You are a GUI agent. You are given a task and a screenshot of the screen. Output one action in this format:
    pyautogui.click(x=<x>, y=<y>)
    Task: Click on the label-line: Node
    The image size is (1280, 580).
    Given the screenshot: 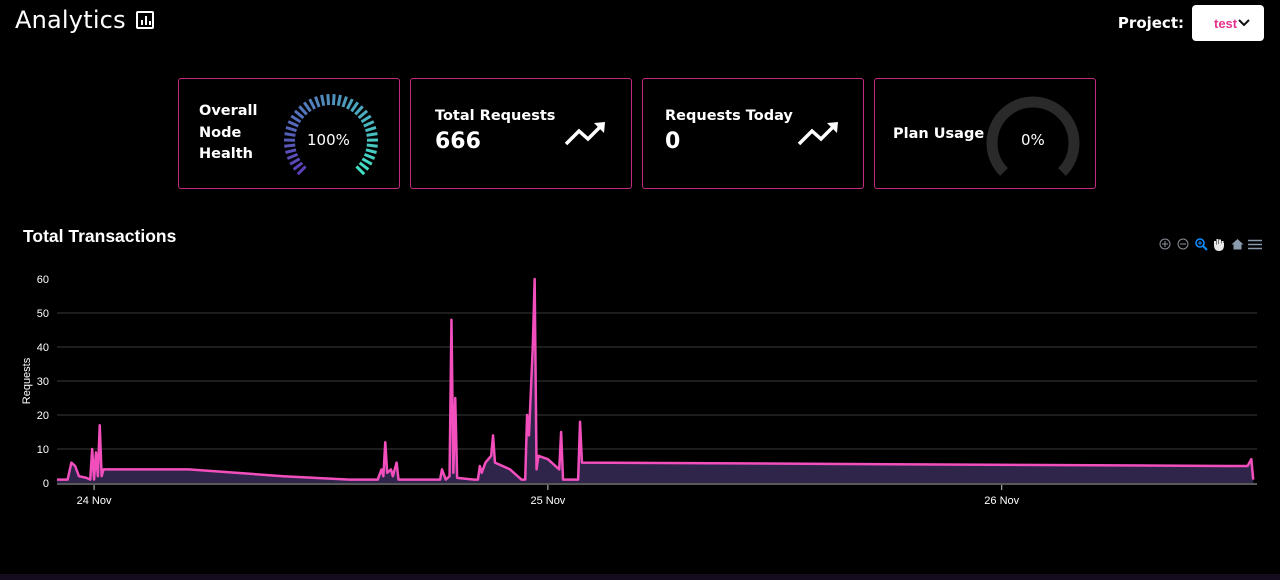 What is the action you would take?
    pyautogui.click(x=220, y=132)
    